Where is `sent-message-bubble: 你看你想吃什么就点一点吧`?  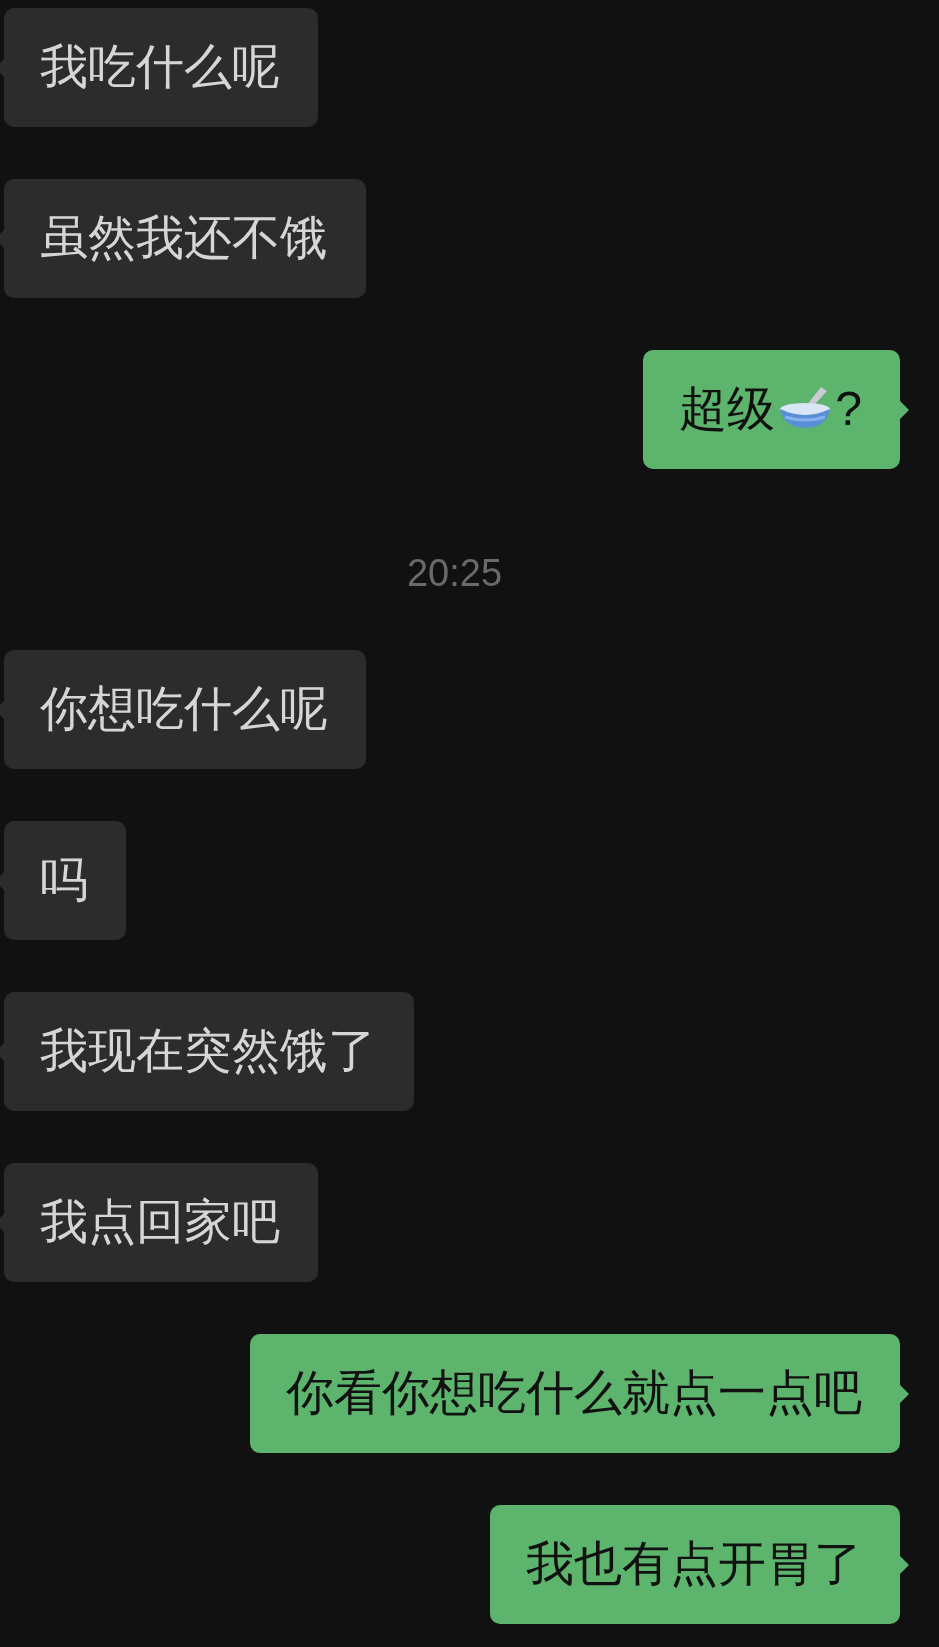 sent-message-bubble: 你看你想吃什么就点一点吧 is located at coordinates (575, 1393).